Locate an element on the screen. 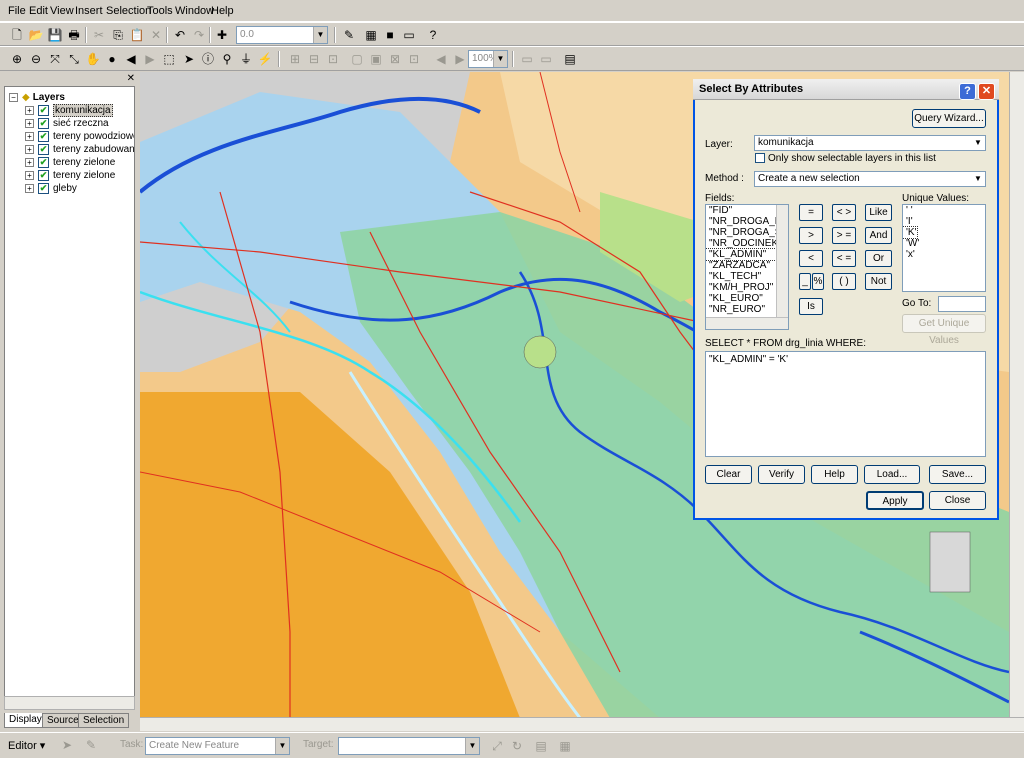 The image size is (1024, 758). toc-layer-gleby: + ✔ gleby is located at coordinates (51, 188).